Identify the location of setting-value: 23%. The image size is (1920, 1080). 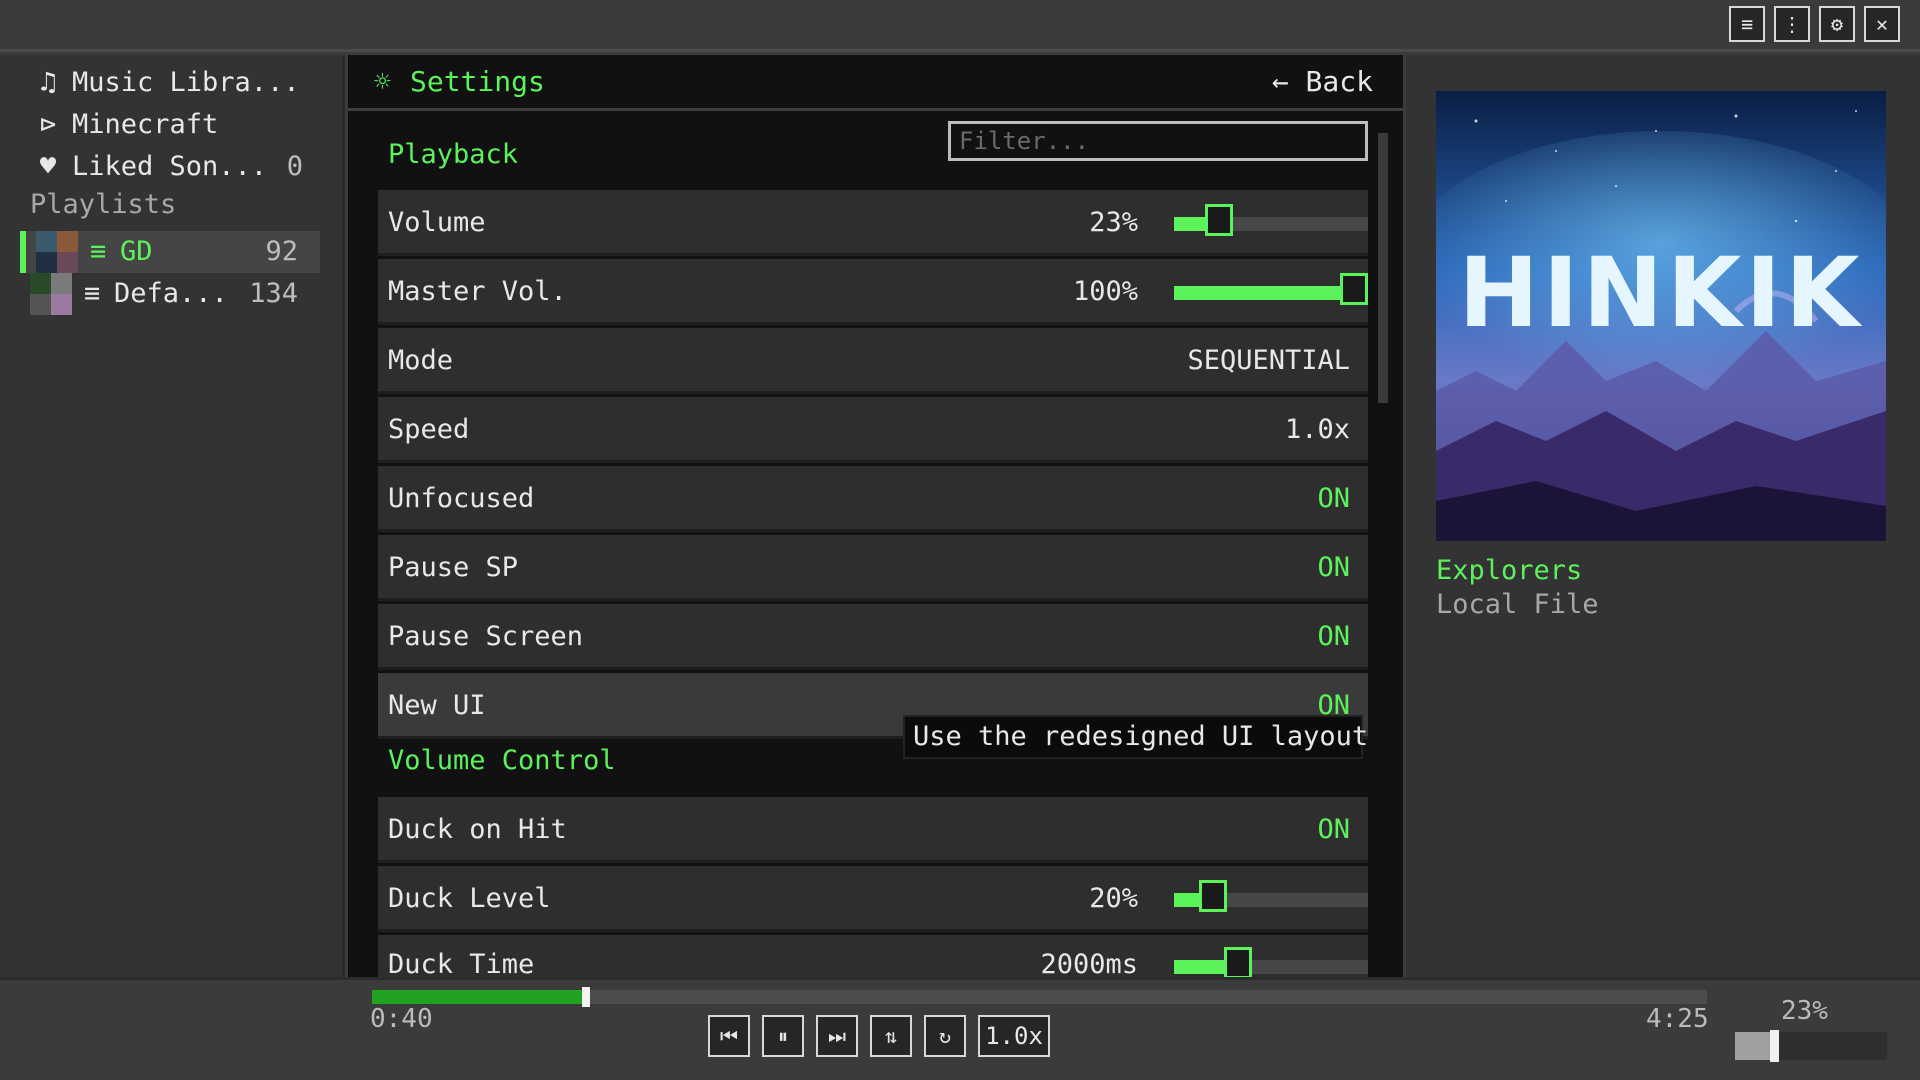
(1113, 222).